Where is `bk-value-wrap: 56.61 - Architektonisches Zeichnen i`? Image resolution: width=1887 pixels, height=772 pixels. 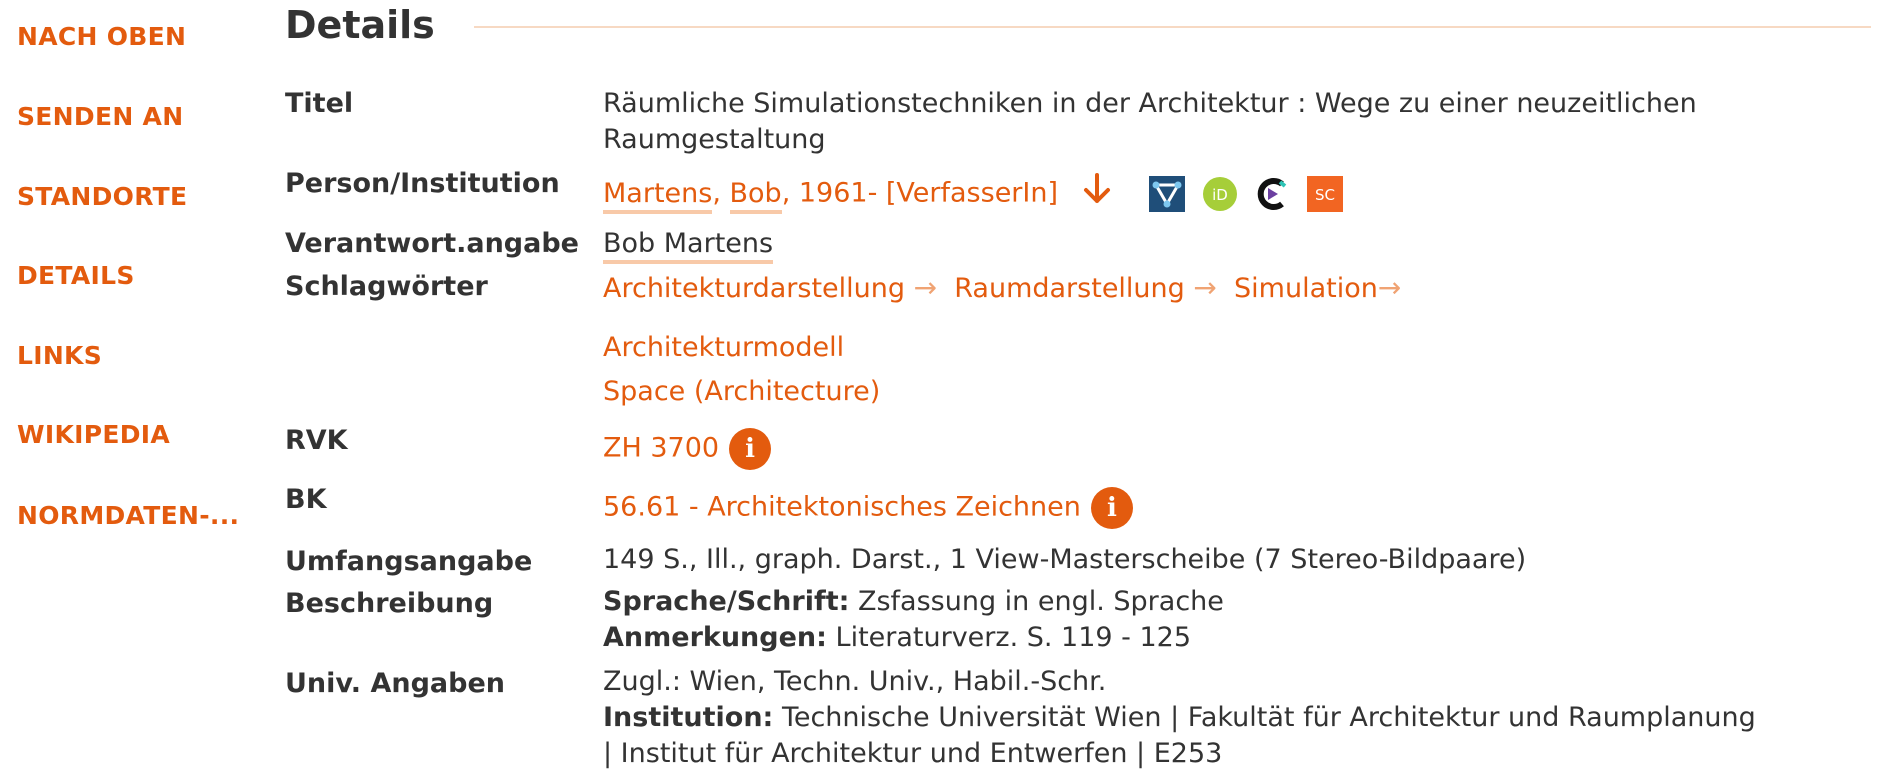
bk-value-wrap: 56.61 - Architektonisches Zeichnen i is located at coordinates (868, 508).